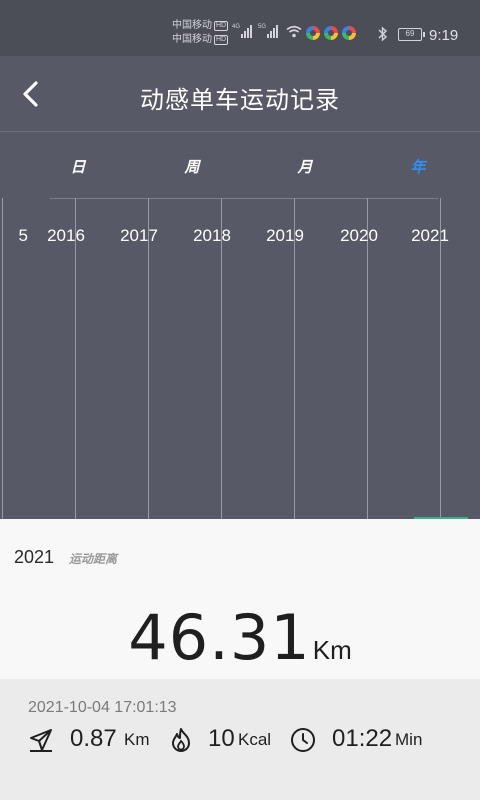 This screenshot has width=480, height=800. I want to click on record-duration-unit: Min, so click(409, 739).